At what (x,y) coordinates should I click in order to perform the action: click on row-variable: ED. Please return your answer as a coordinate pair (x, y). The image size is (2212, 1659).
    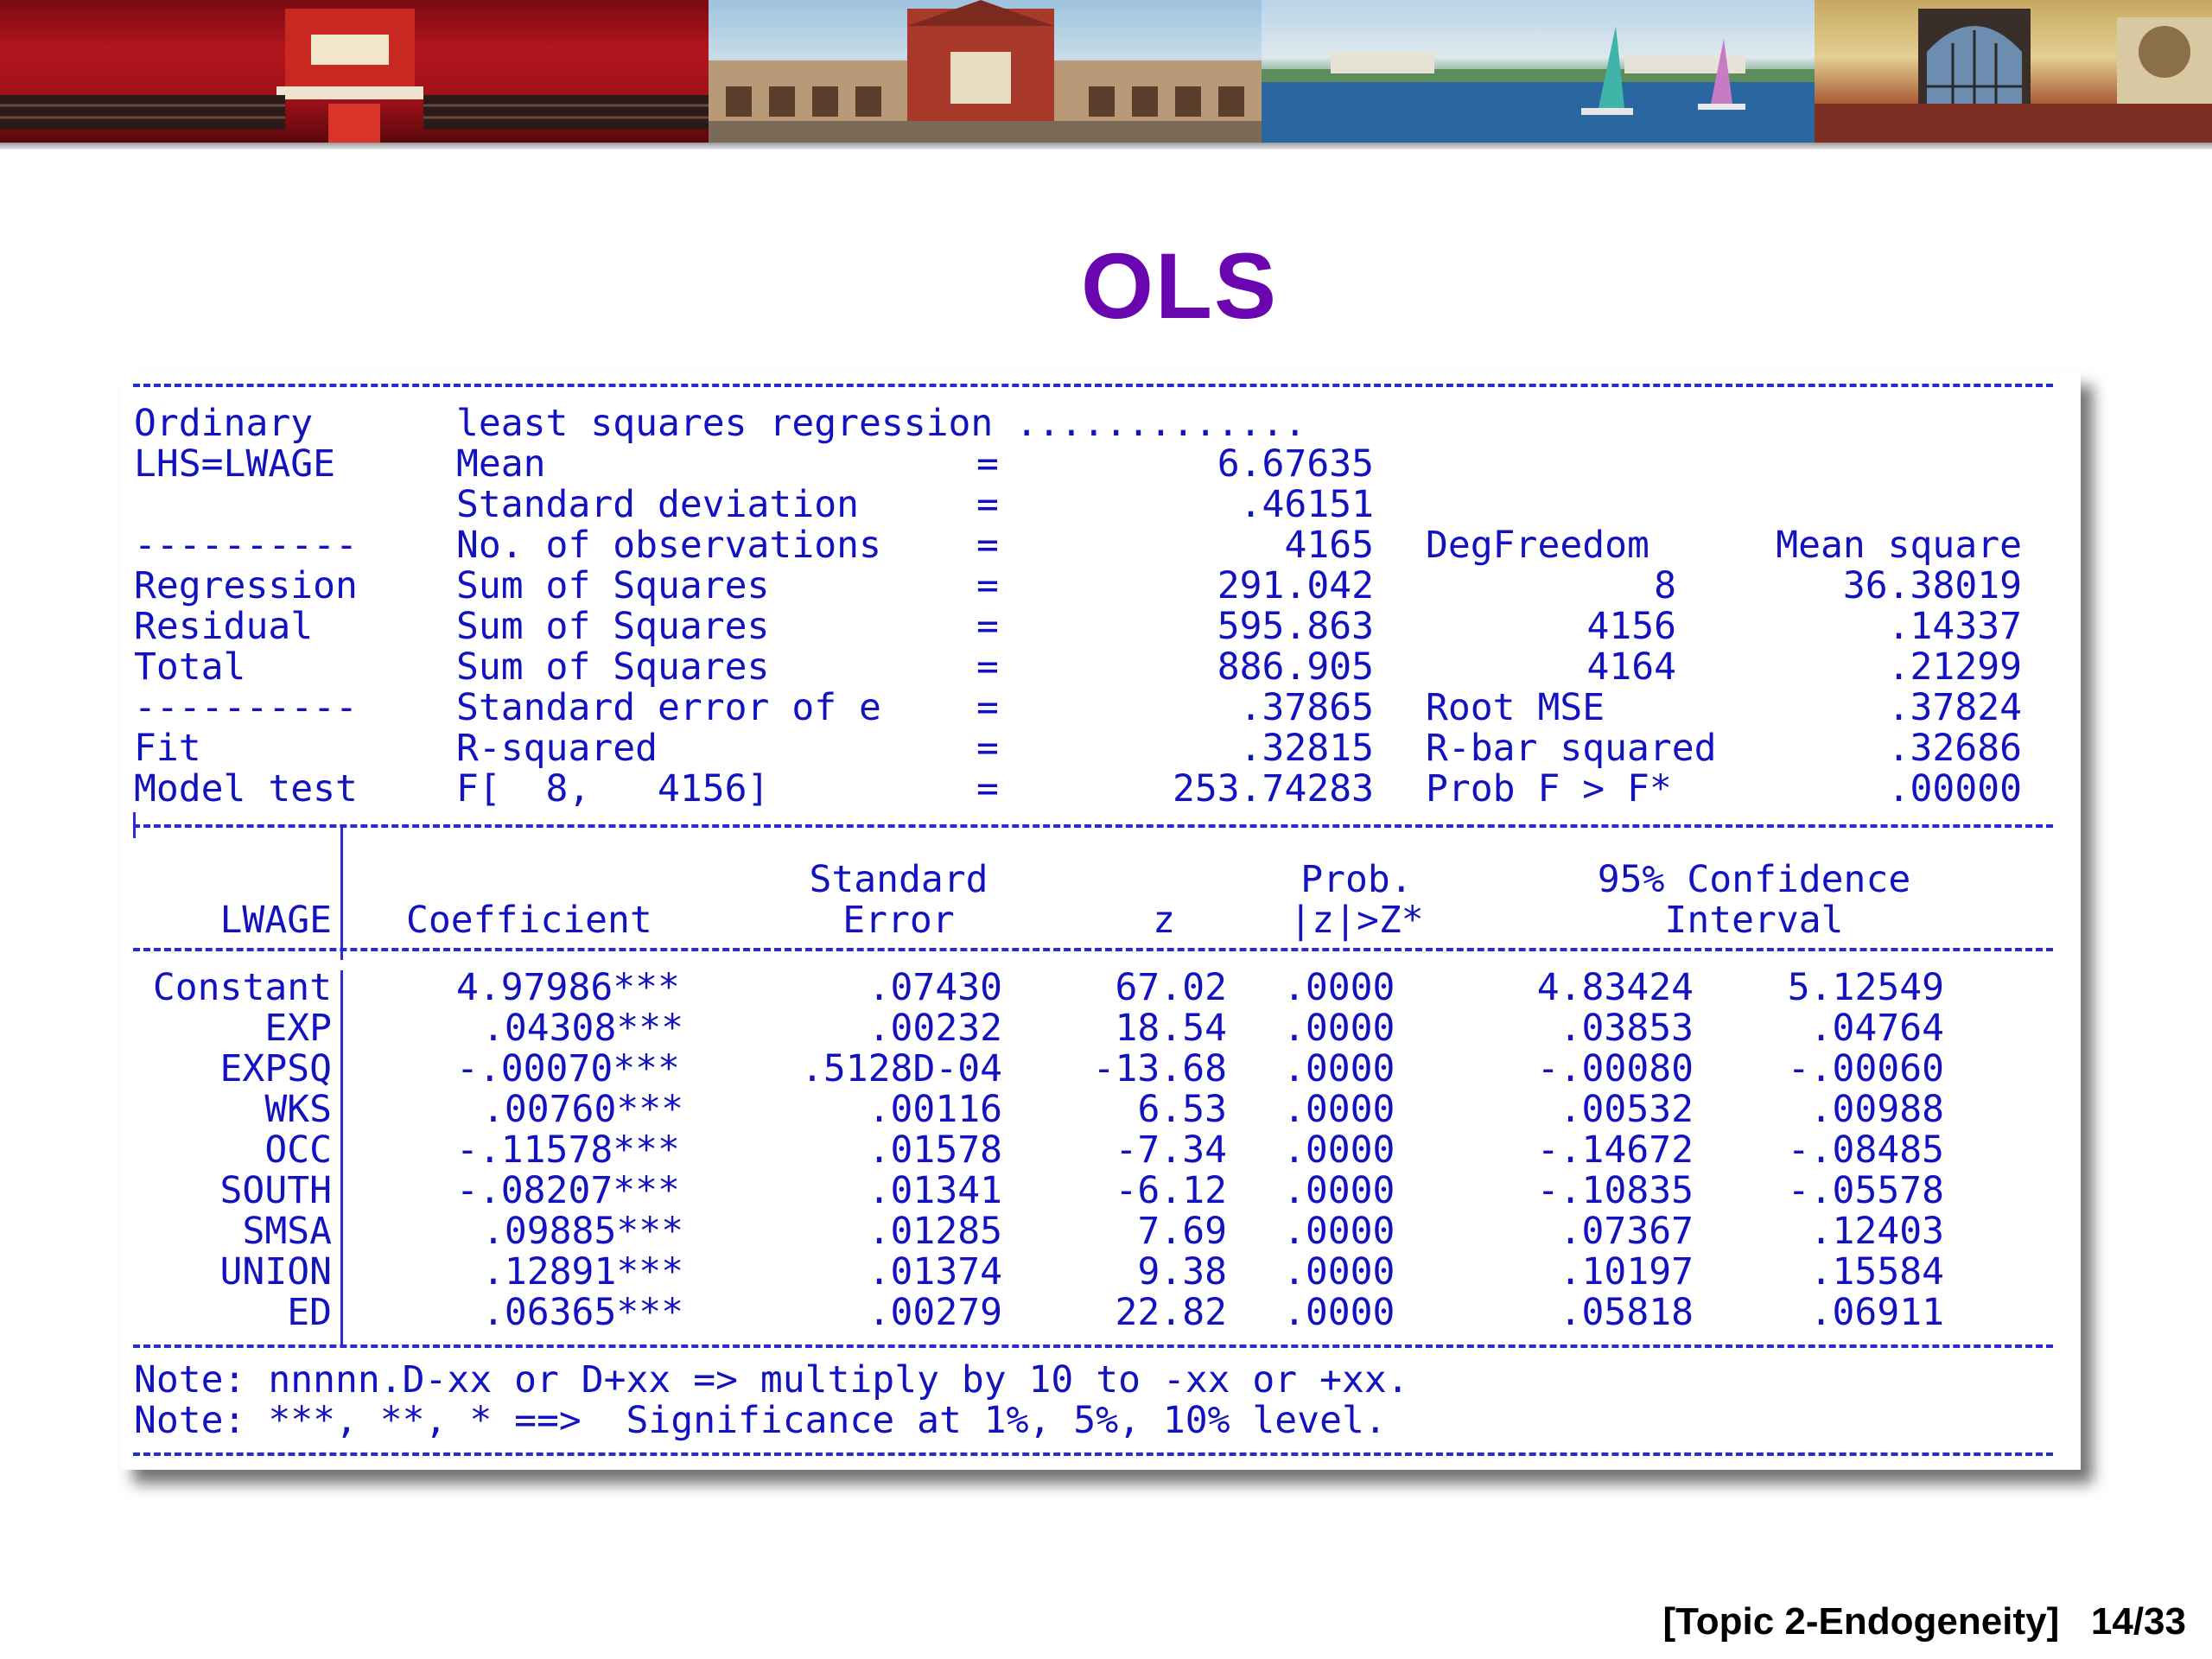
    Looking at the image, I should click on (309, 1312).